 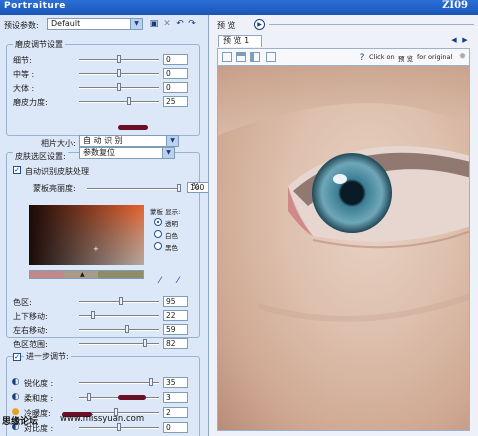 I want to click on redo-icon: ↷, so click(x=192, y=24).